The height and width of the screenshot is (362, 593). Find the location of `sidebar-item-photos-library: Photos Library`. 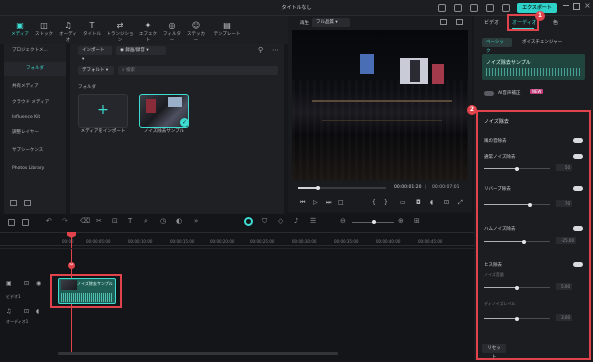

sidebar-item-photos-library: Photos Library is located at coordinates (35, 169).